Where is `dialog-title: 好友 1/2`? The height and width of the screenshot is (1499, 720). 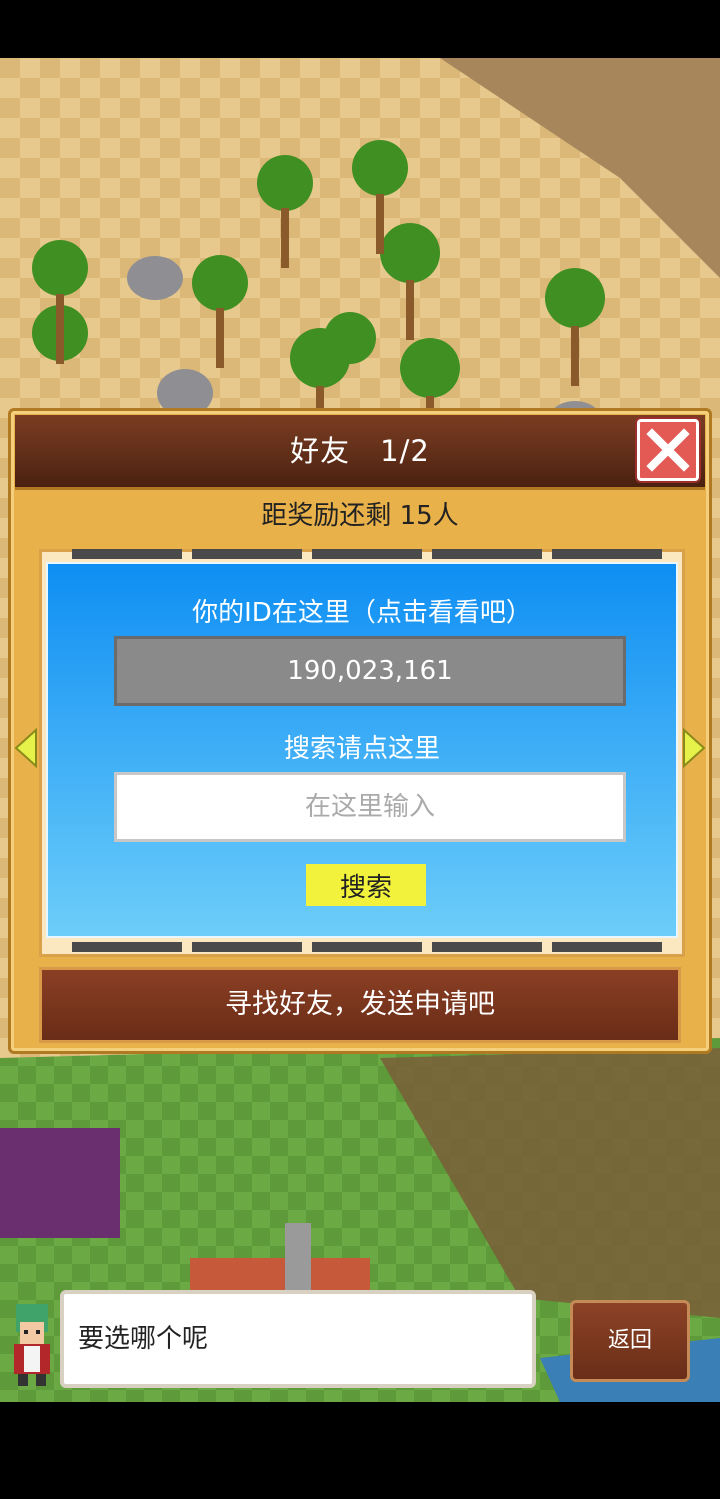 dialog-title: 好友 1/2 is located at coordinates (360, 451).